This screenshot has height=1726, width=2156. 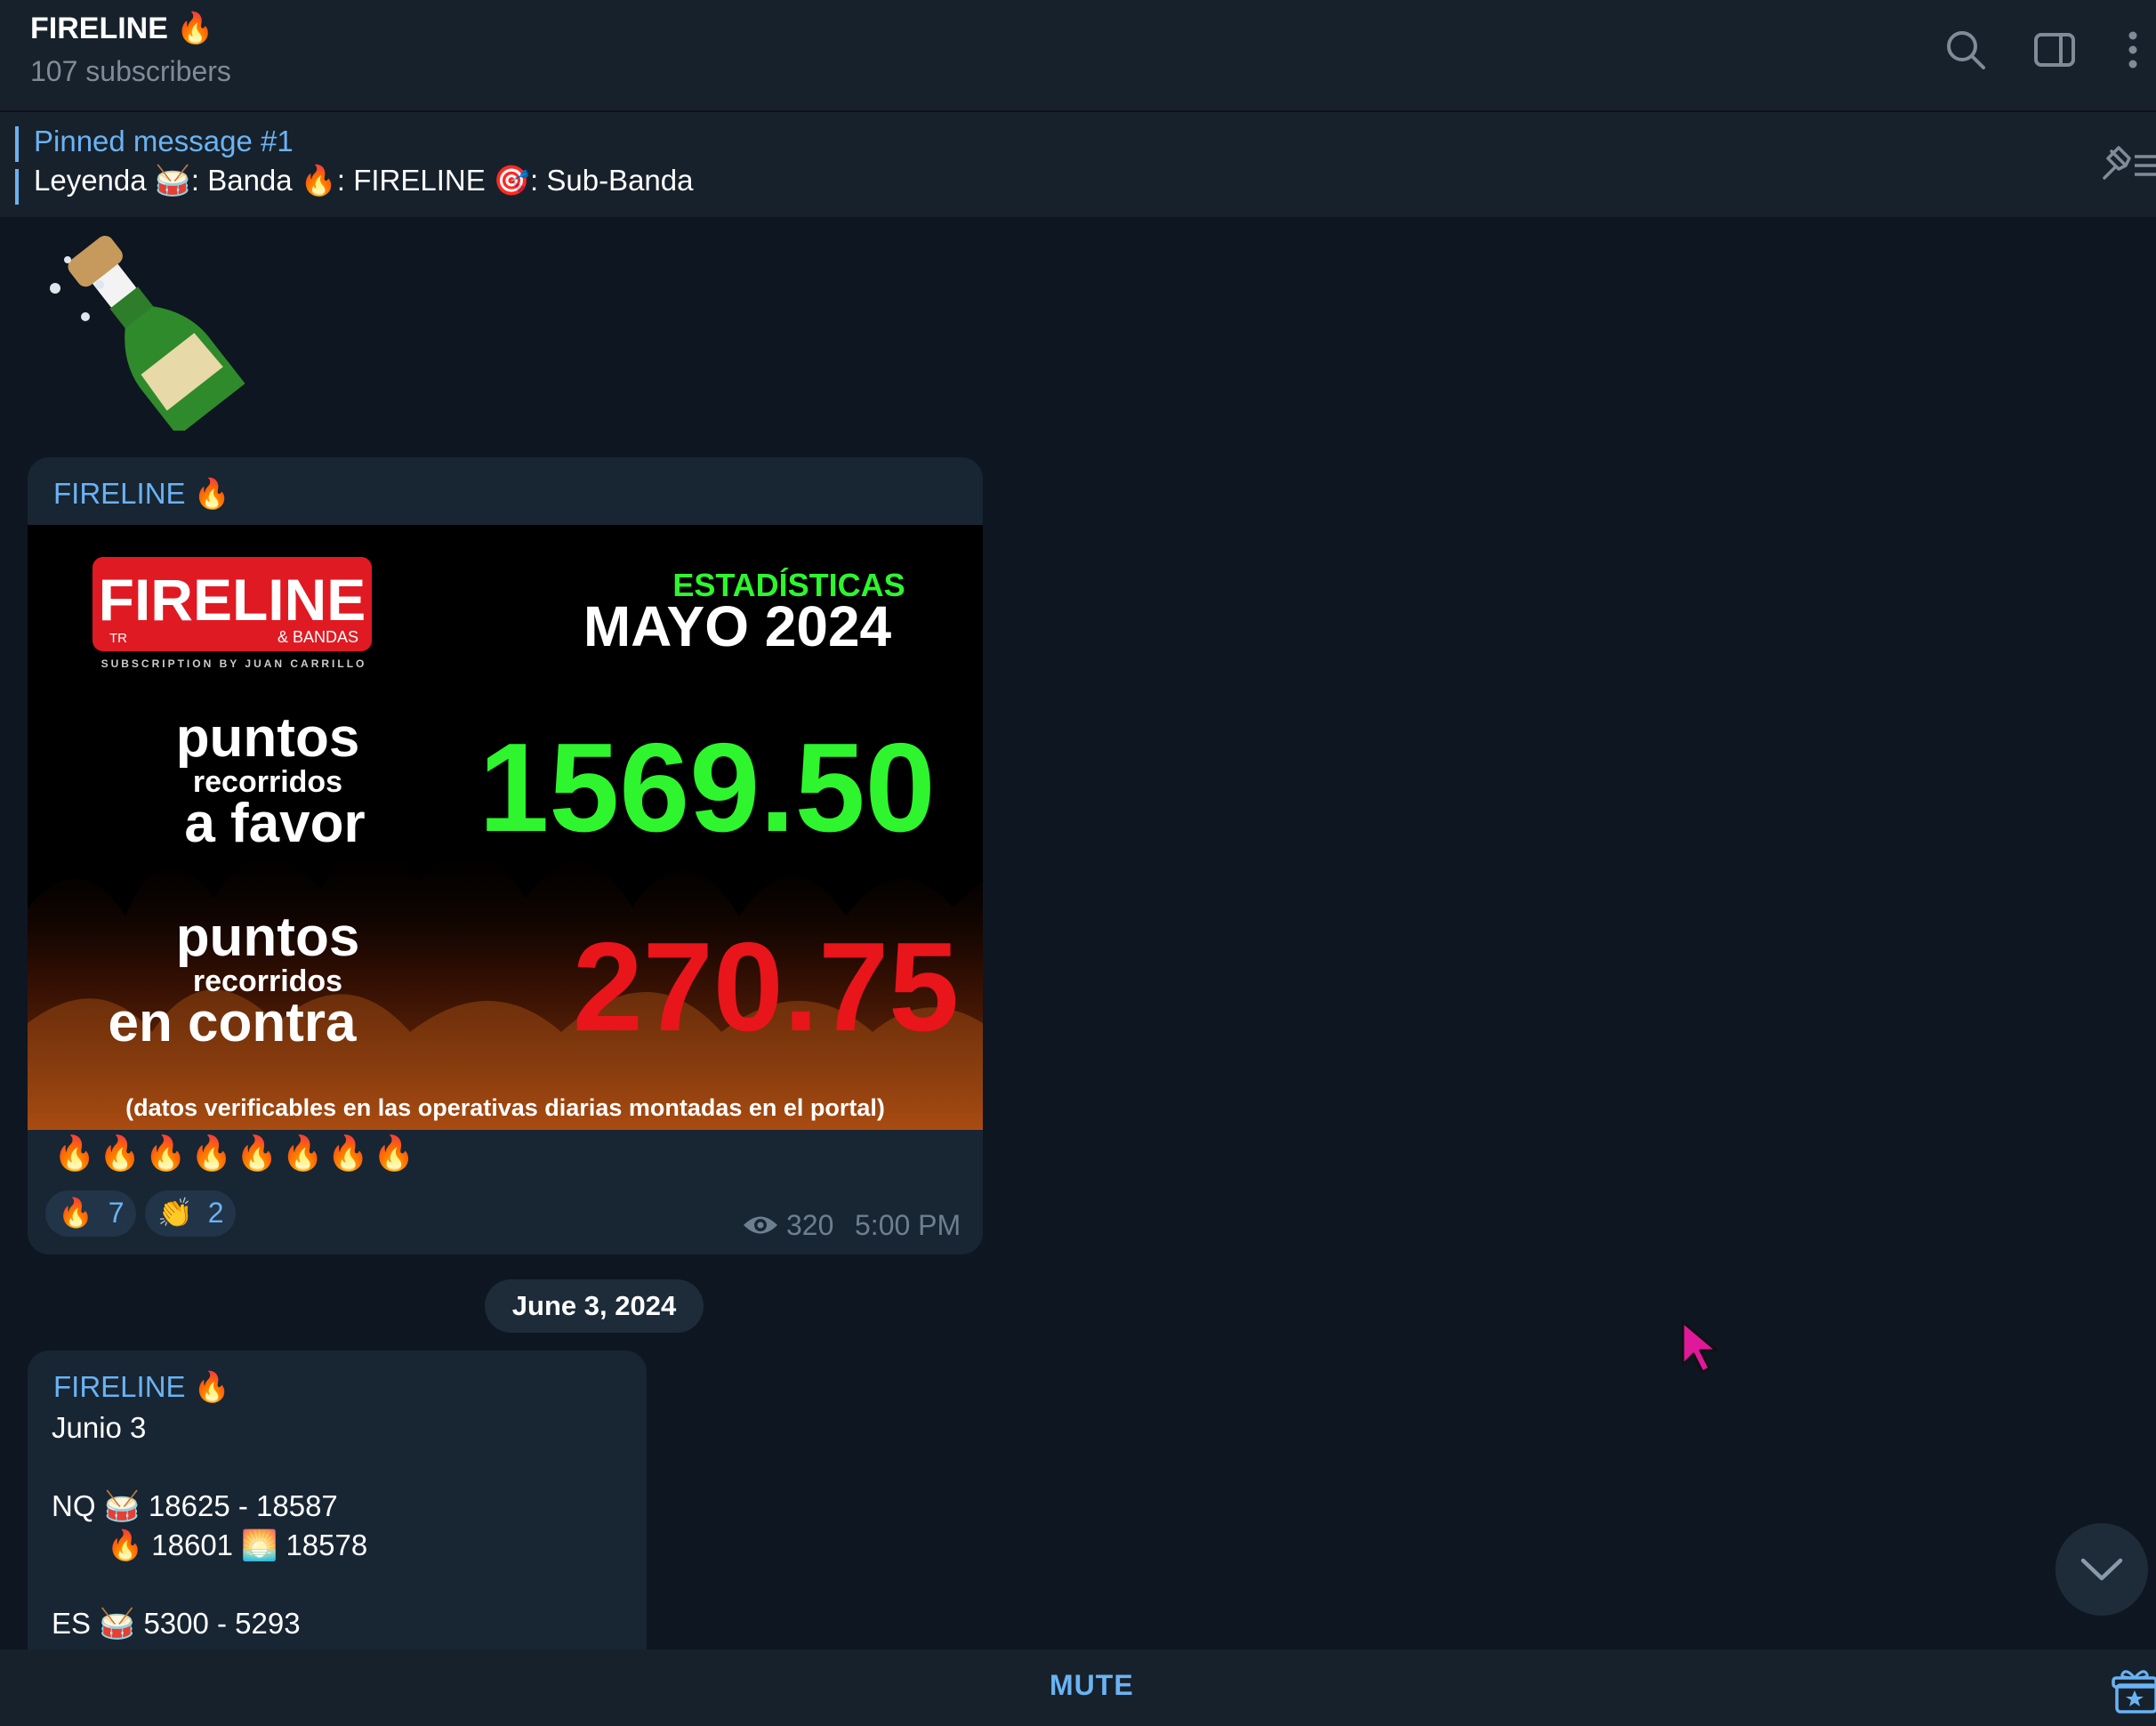 What do you see at coordinates (2126, 165) in the screenshot?
I see `pin-list-icon` at bounding box center [2126, 165].